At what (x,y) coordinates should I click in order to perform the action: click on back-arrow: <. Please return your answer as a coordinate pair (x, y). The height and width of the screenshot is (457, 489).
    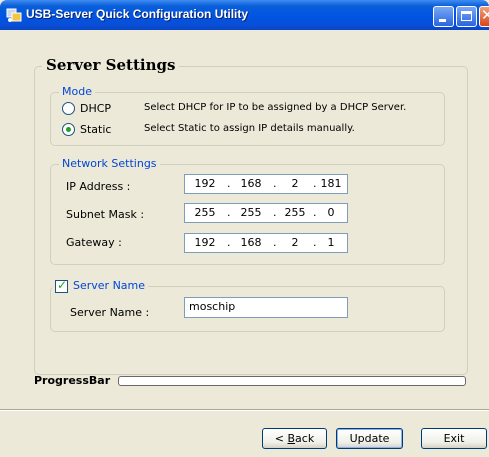
    Looking at the image, I should click on (281, 438).